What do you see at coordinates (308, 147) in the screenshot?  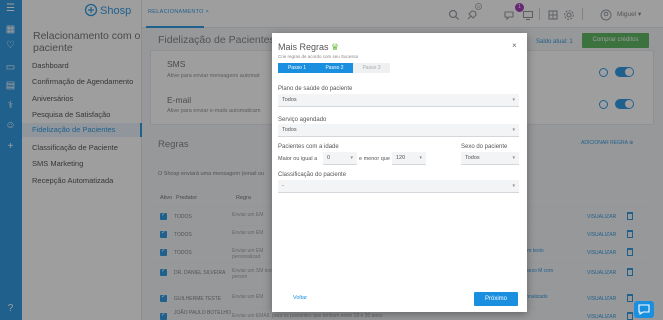 I see `age-label: Pacientes com a idade` at bounding box center [308, 147].